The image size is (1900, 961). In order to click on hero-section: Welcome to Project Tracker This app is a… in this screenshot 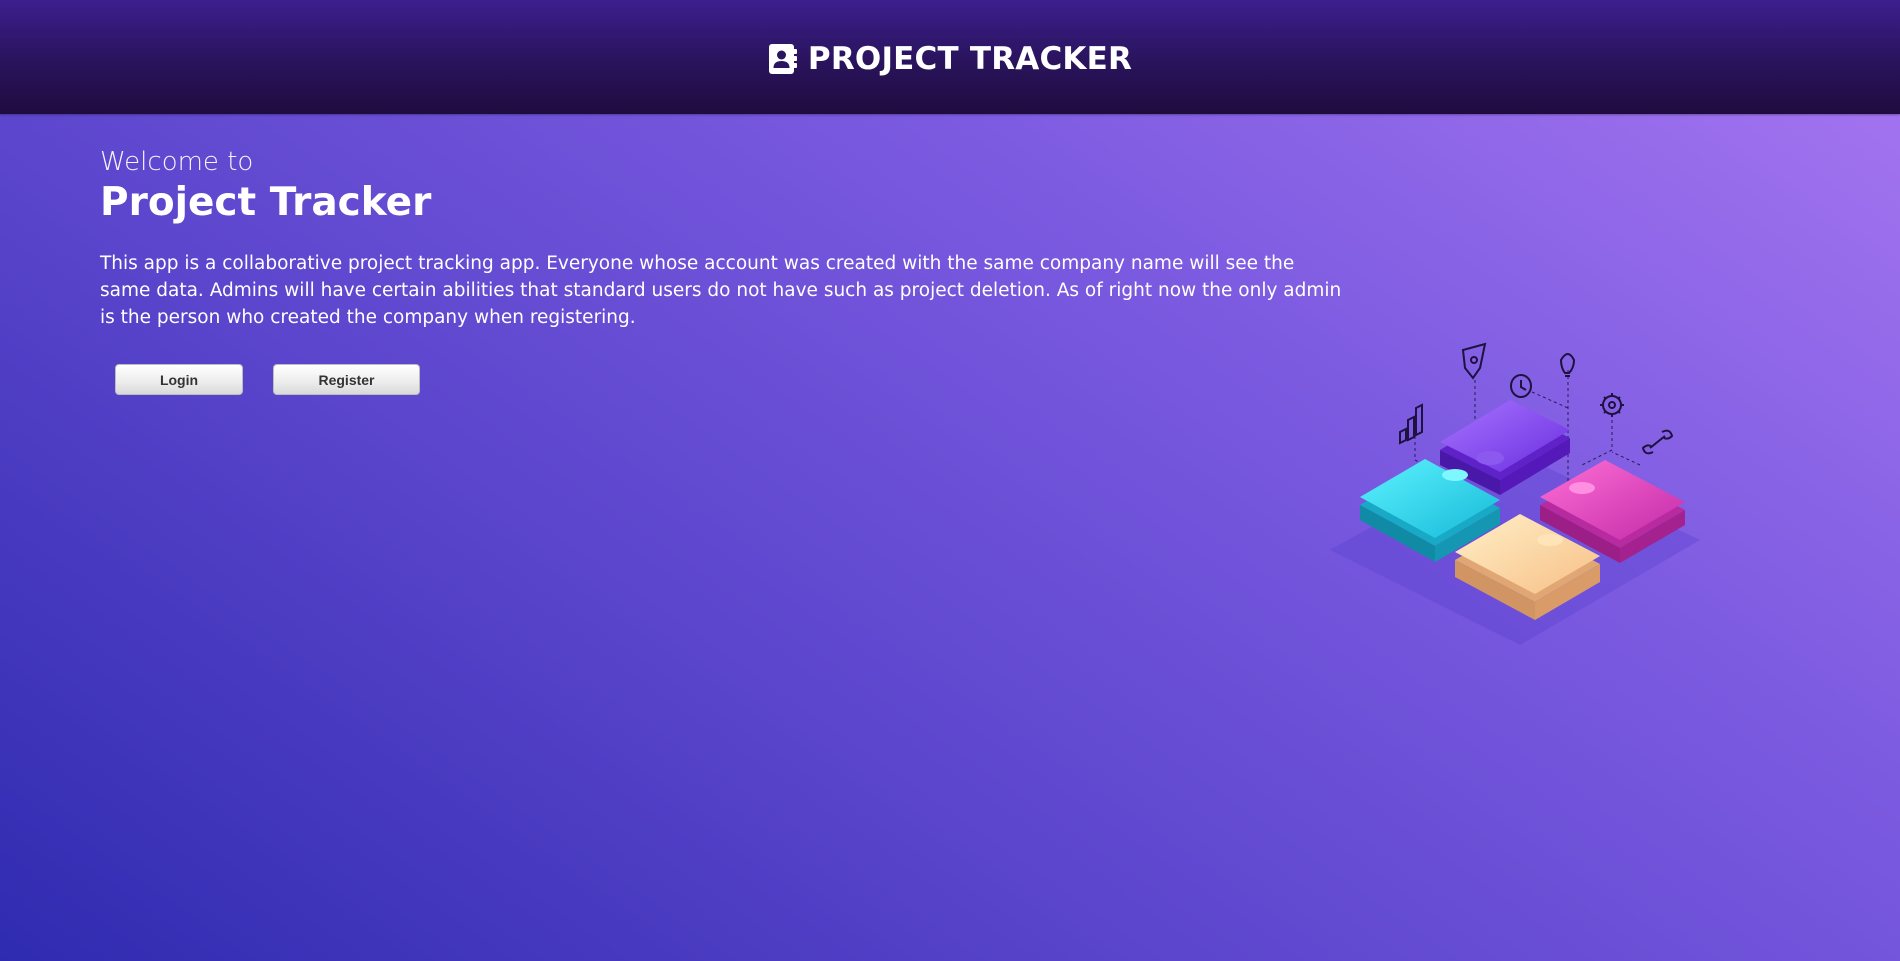, I will do `click(725, 238)`.